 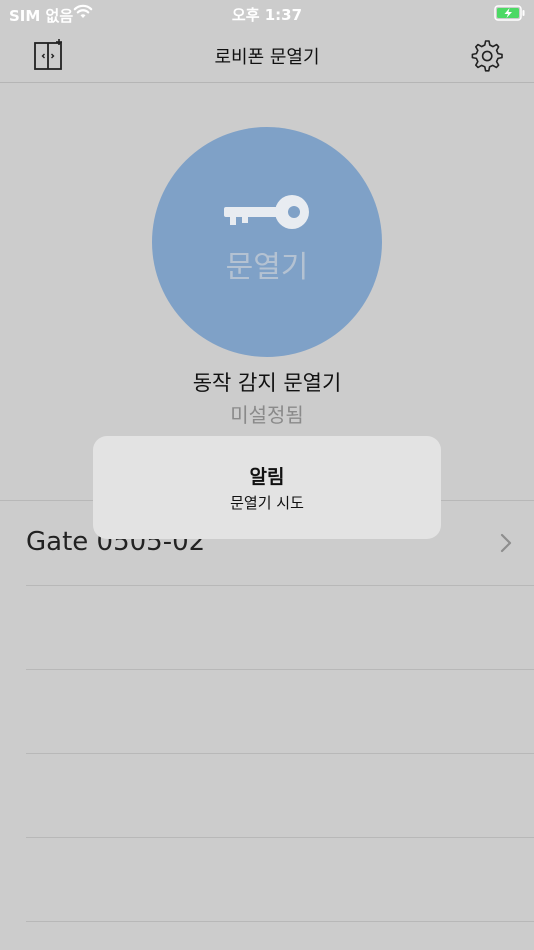 What do you see at coordinates (486, 55) in the screenshot?
I see `gear-icon` at bounding box center [486, 55].